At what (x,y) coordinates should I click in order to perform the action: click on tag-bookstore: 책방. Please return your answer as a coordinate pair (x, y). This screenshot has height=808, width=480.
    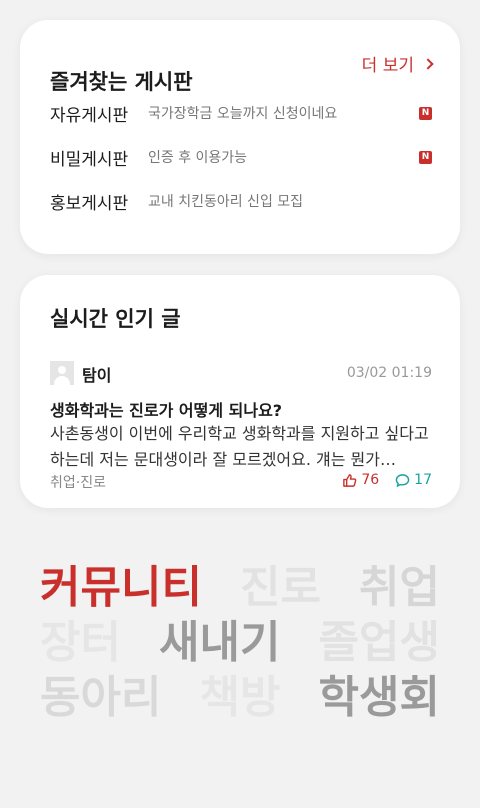
    Looking at the image, I should click on (240, 697).